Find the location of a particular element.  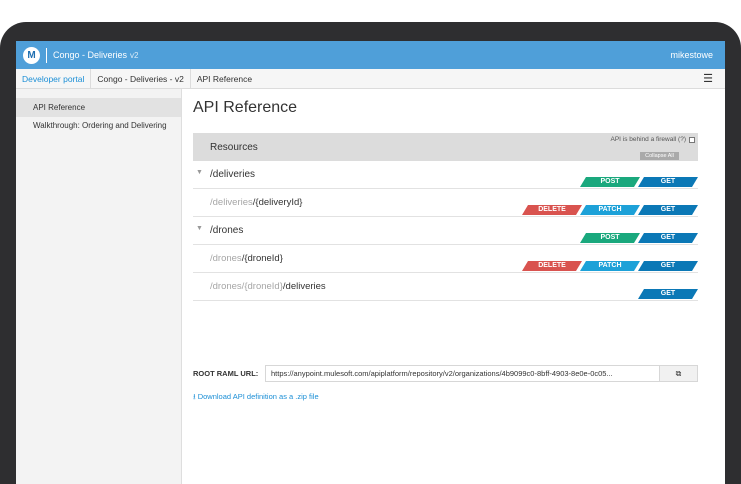

top-bar: M Congo - Deliveries v2 mikestowe is located at coordinates (370, 55).